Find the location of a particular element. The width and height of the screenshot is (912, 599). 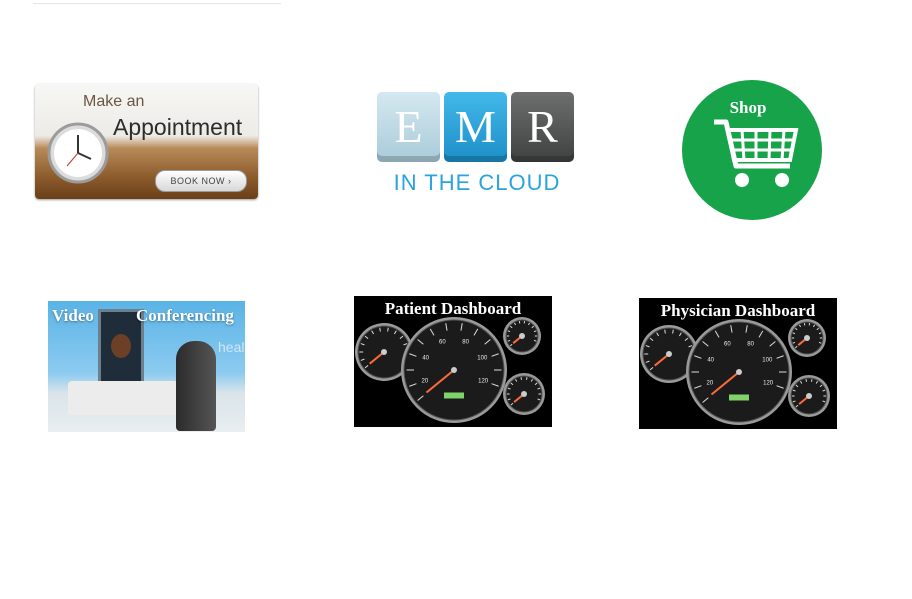

patient-dashboard-tile: 20 40 60 80 100 120 Patient Dashboard is located at coordinates (453, 361).